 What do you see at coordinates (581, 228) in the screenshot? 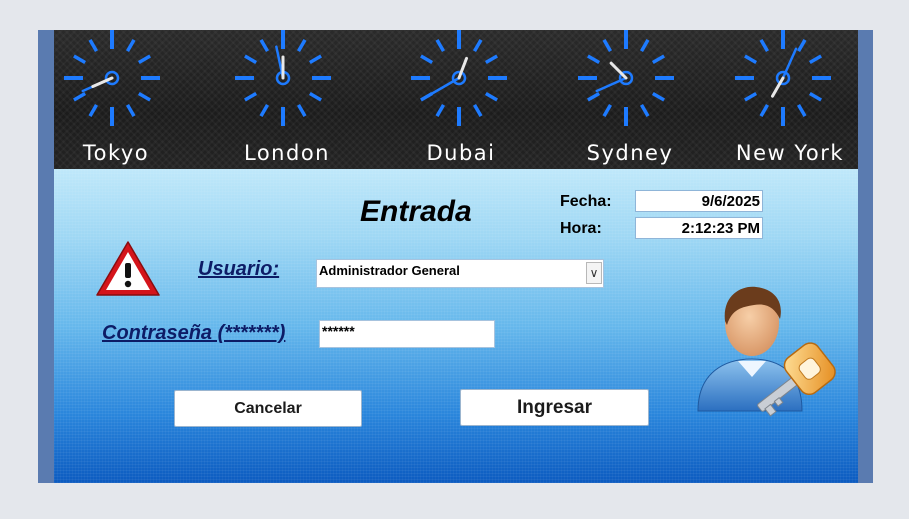
I see `hora-label: Hora:` at bounding box center [581, 228].